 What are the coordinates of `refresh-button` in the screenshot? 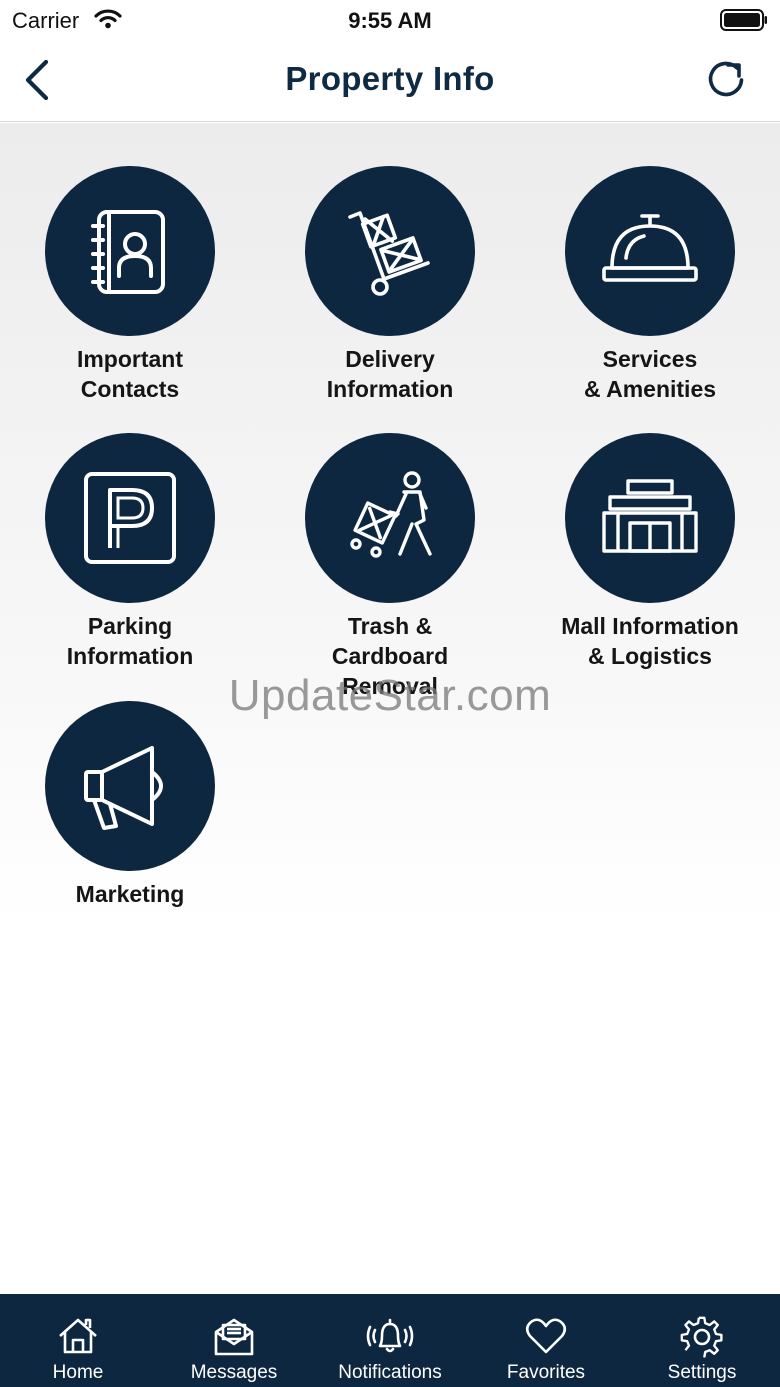 It's located at (727, 79).